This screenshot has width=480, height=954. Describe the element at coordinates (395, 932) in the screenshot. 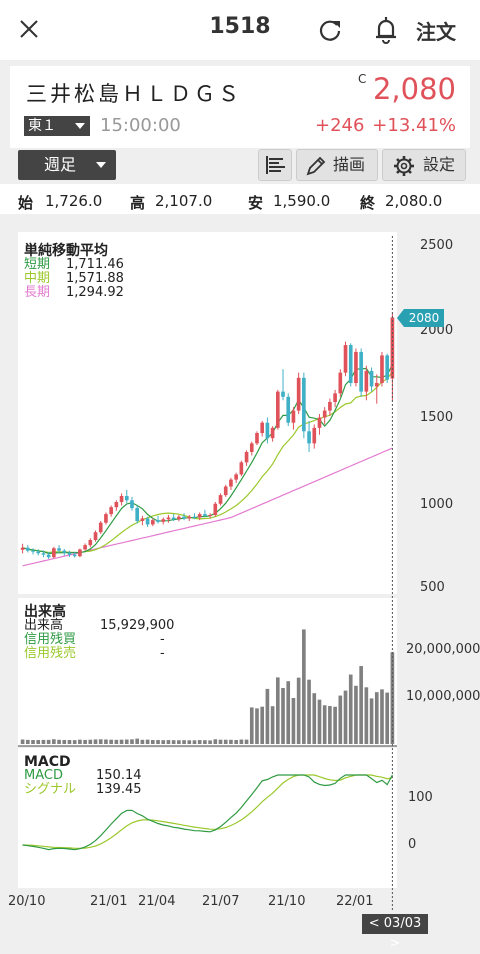

I see `cursor-date-box: < 03/03 >` at that location.